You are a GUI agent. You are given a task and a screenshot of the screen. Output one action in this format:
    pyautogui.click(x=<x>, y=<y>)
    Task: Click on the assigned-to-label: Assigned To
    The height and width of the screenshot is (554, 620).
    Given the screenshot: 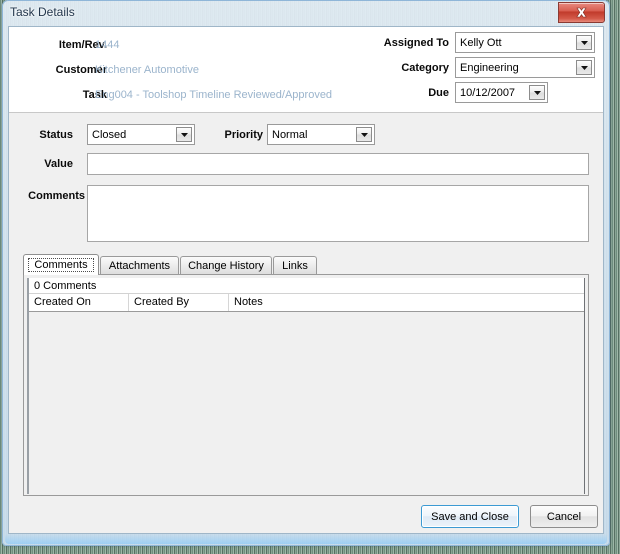 What is the action you would take?
    pyautogui.click(x=416, y=43)
    